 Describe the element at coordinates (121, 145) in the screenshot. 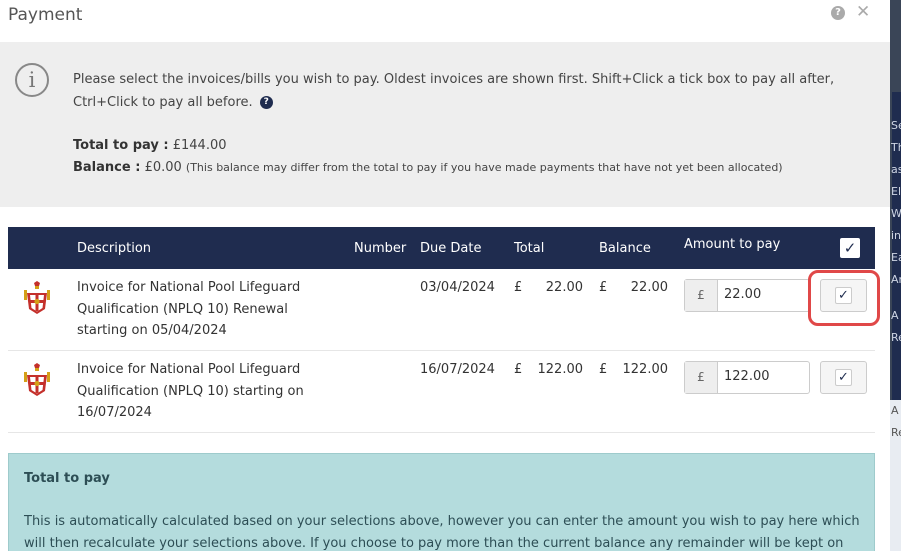

I see `total-label: Total to pay :` at that location.